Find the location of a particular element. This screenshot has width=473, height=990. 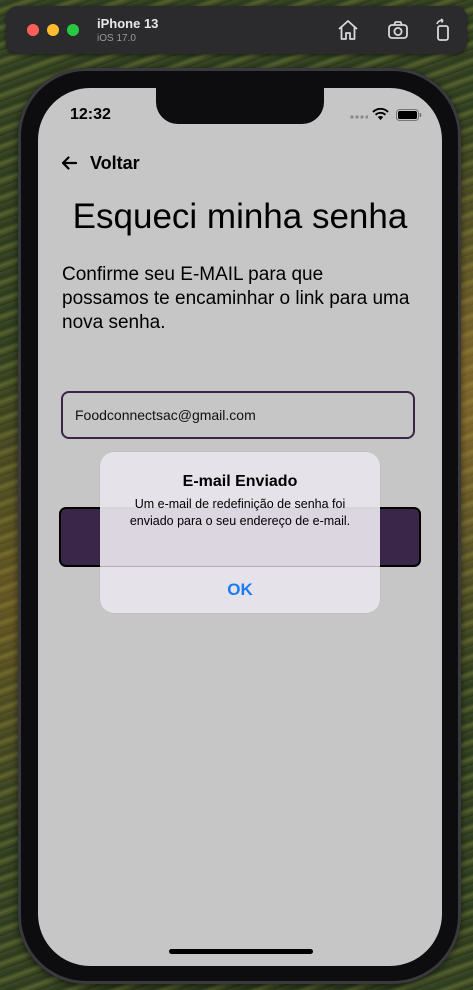

home-indicator is located at coordinates (241, 951).